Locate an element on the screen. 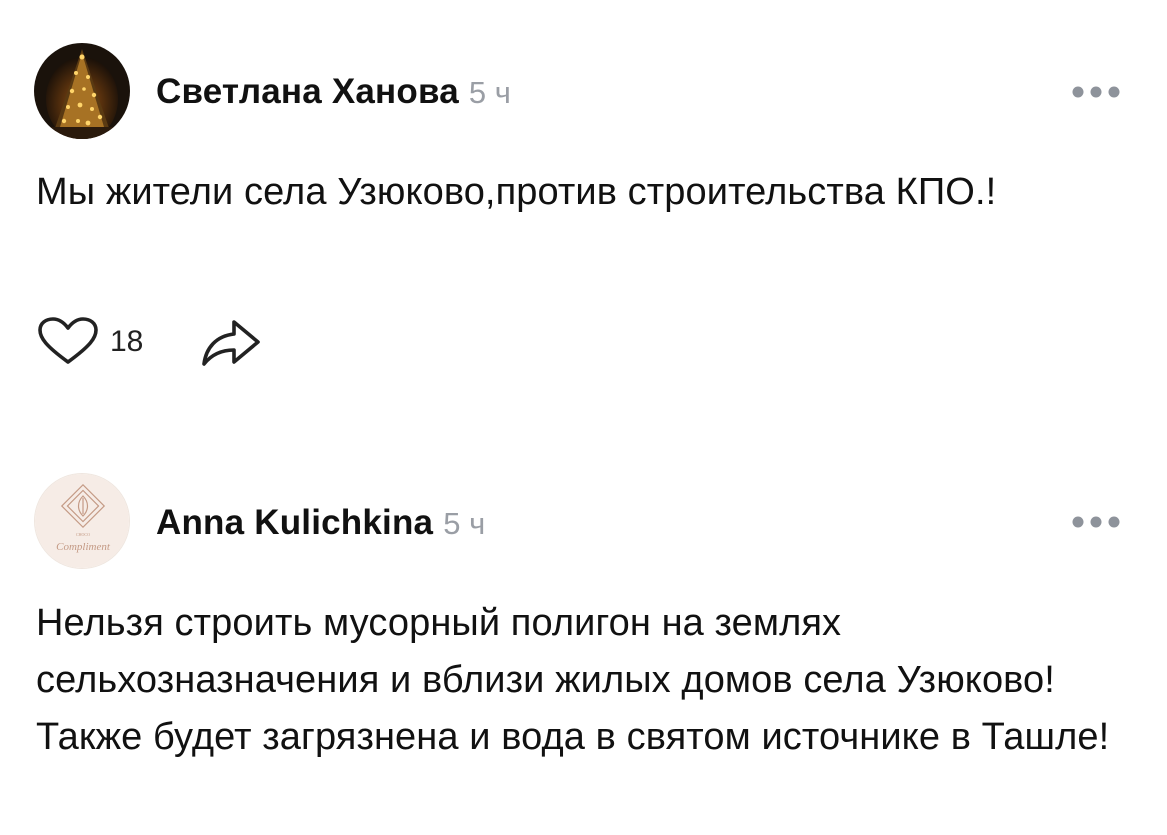  avatar: CHOCO Compliment is located at coordinates (82, 521).